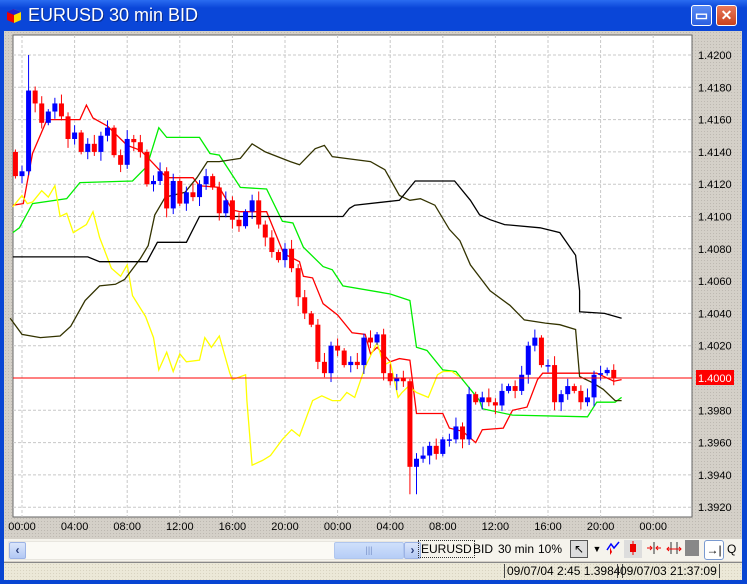 The width and height of the screenshot is (747, 584). I want to click on horizontal-scrollbar: ‹ ||| ›, so click(214, 550).